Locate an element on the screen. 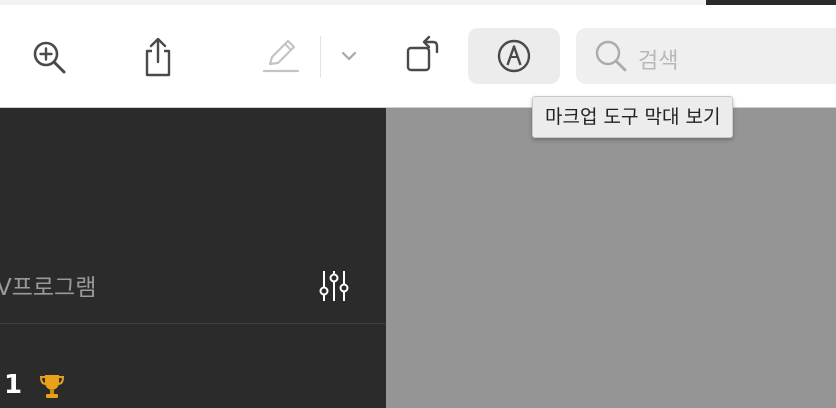 The width and height of the screenshot is (836, 408). rank-number: 1 is located at coordinates (13, 385).